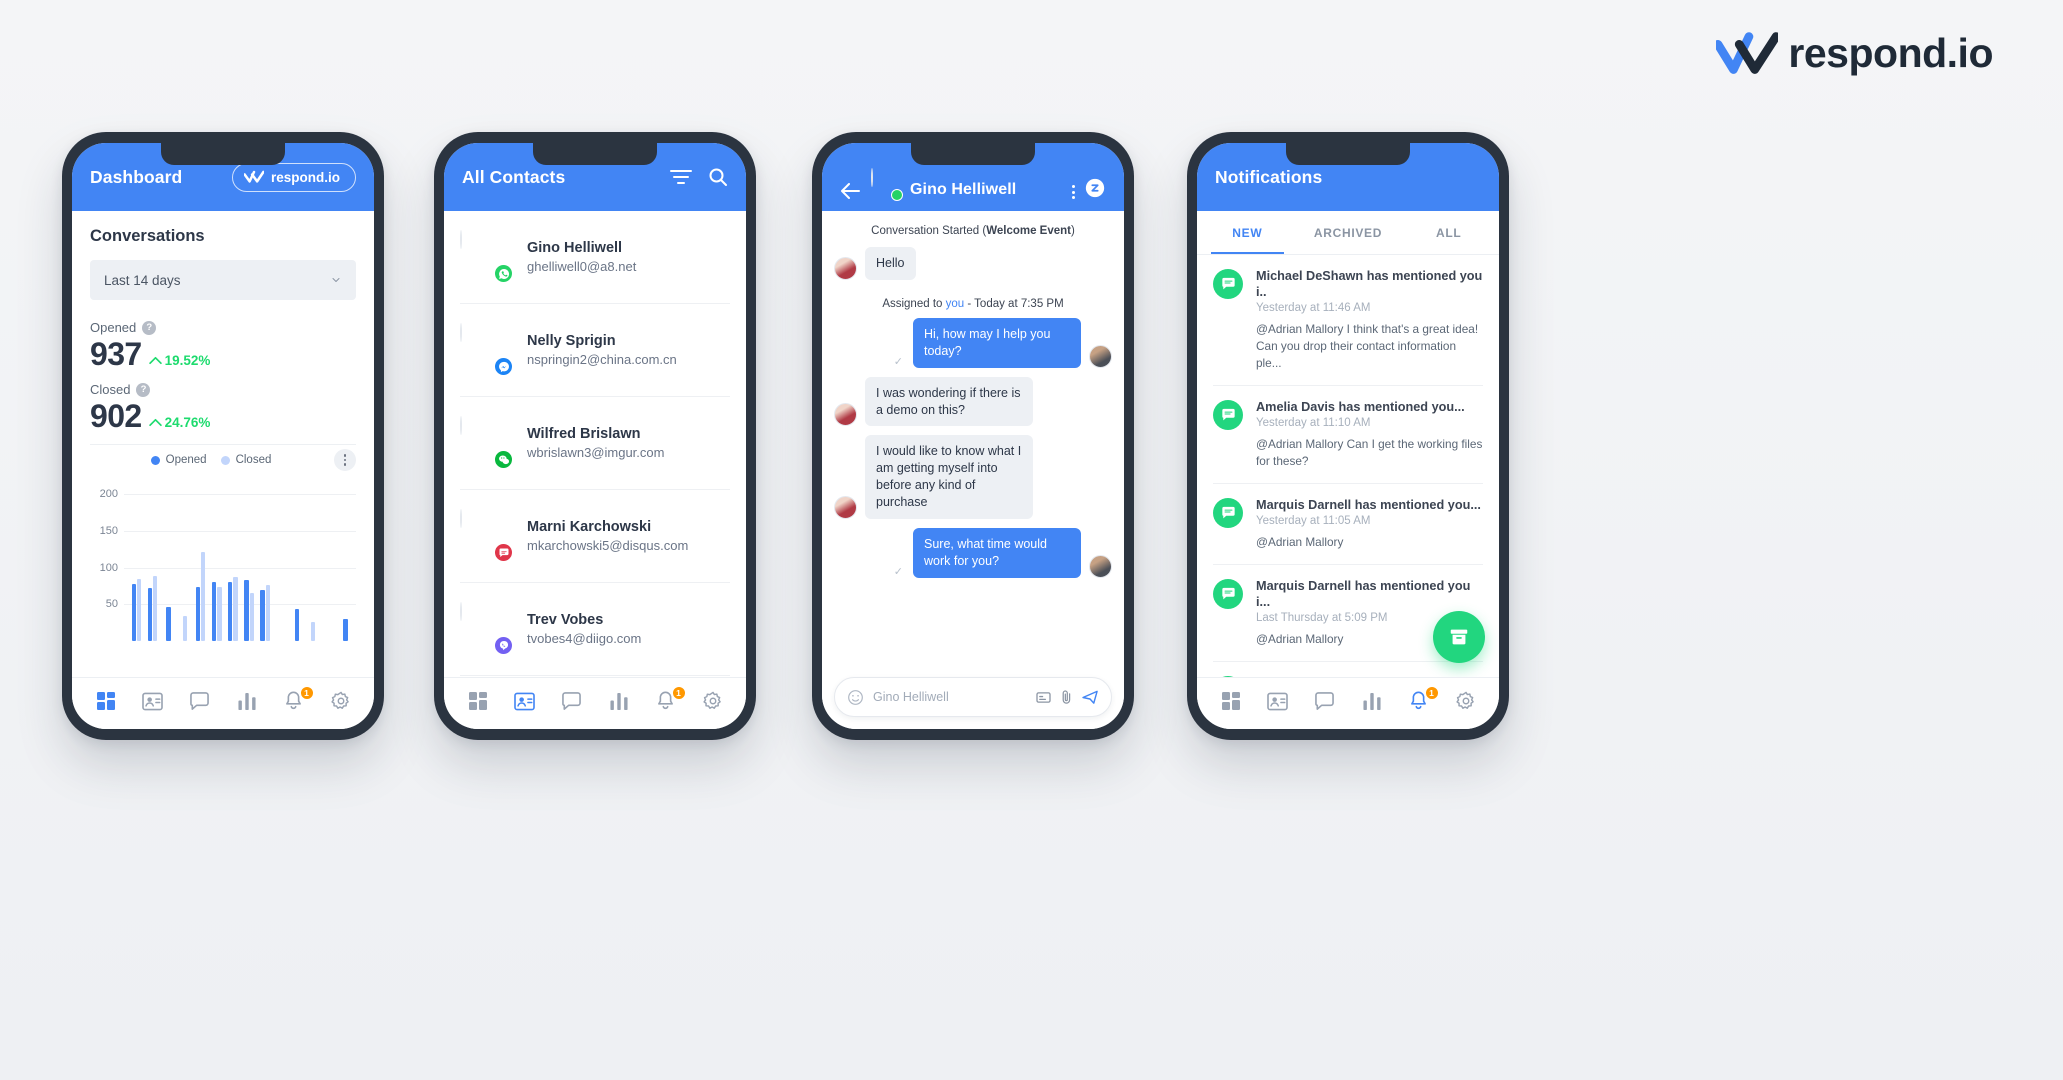 The image size is (2063, 1080). Describe the element at coordinates (223, 280) in the screenshot. I see `date-range-select: Last 14 days` at that location.